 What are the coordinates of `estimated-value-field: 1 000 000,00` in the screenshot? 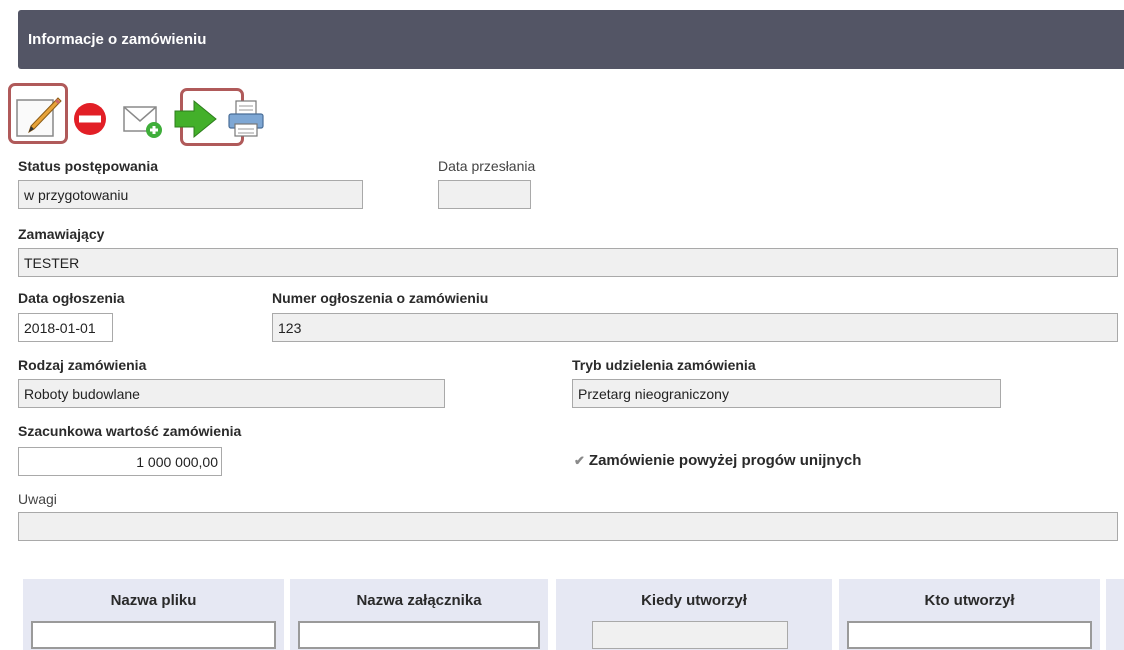 It's located at (120, 461).